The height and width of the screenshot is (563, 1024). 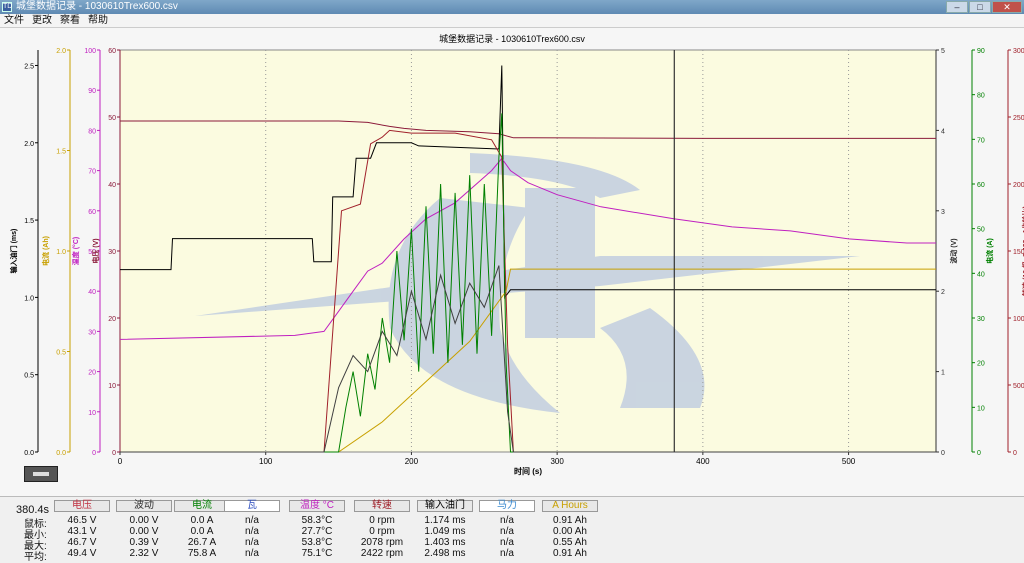 What do you see at coordinates (512, 21) in the screenshot?
I see `menu-bar: 文件 更改 察看 帮助` at bounding box center [512, 21].